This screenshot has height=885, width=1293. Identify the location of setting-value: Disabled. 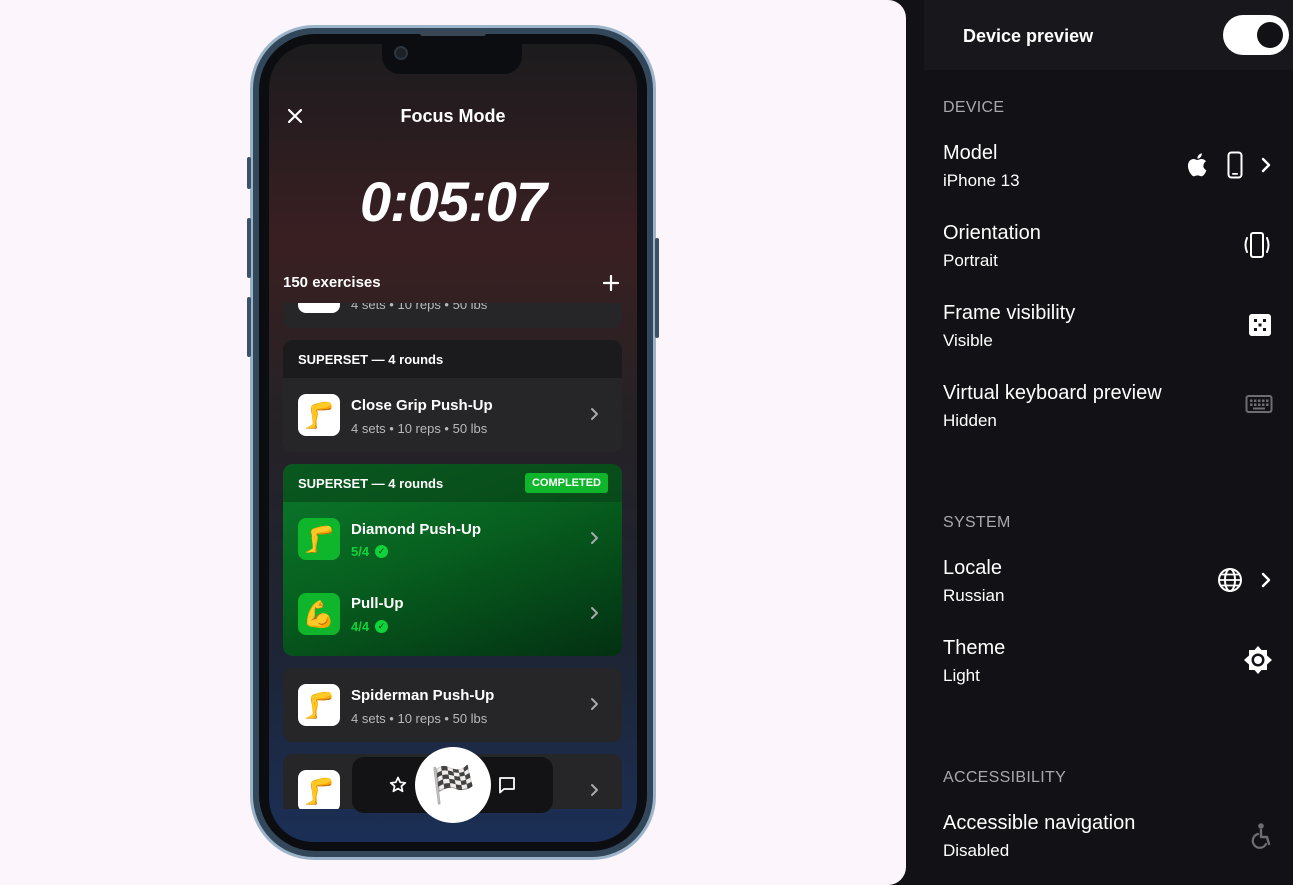
(976, 850).